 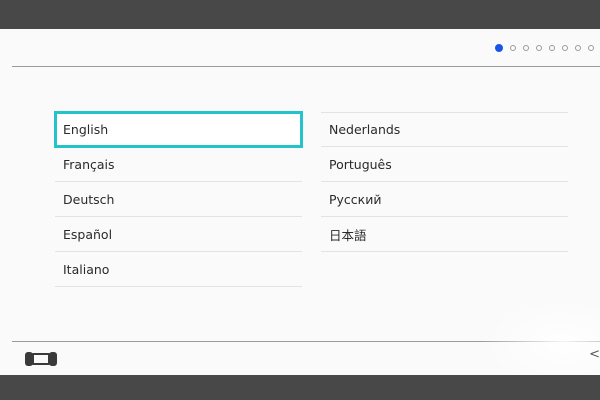 I want to click on progress-dot-active, so click(x=499, y=48).